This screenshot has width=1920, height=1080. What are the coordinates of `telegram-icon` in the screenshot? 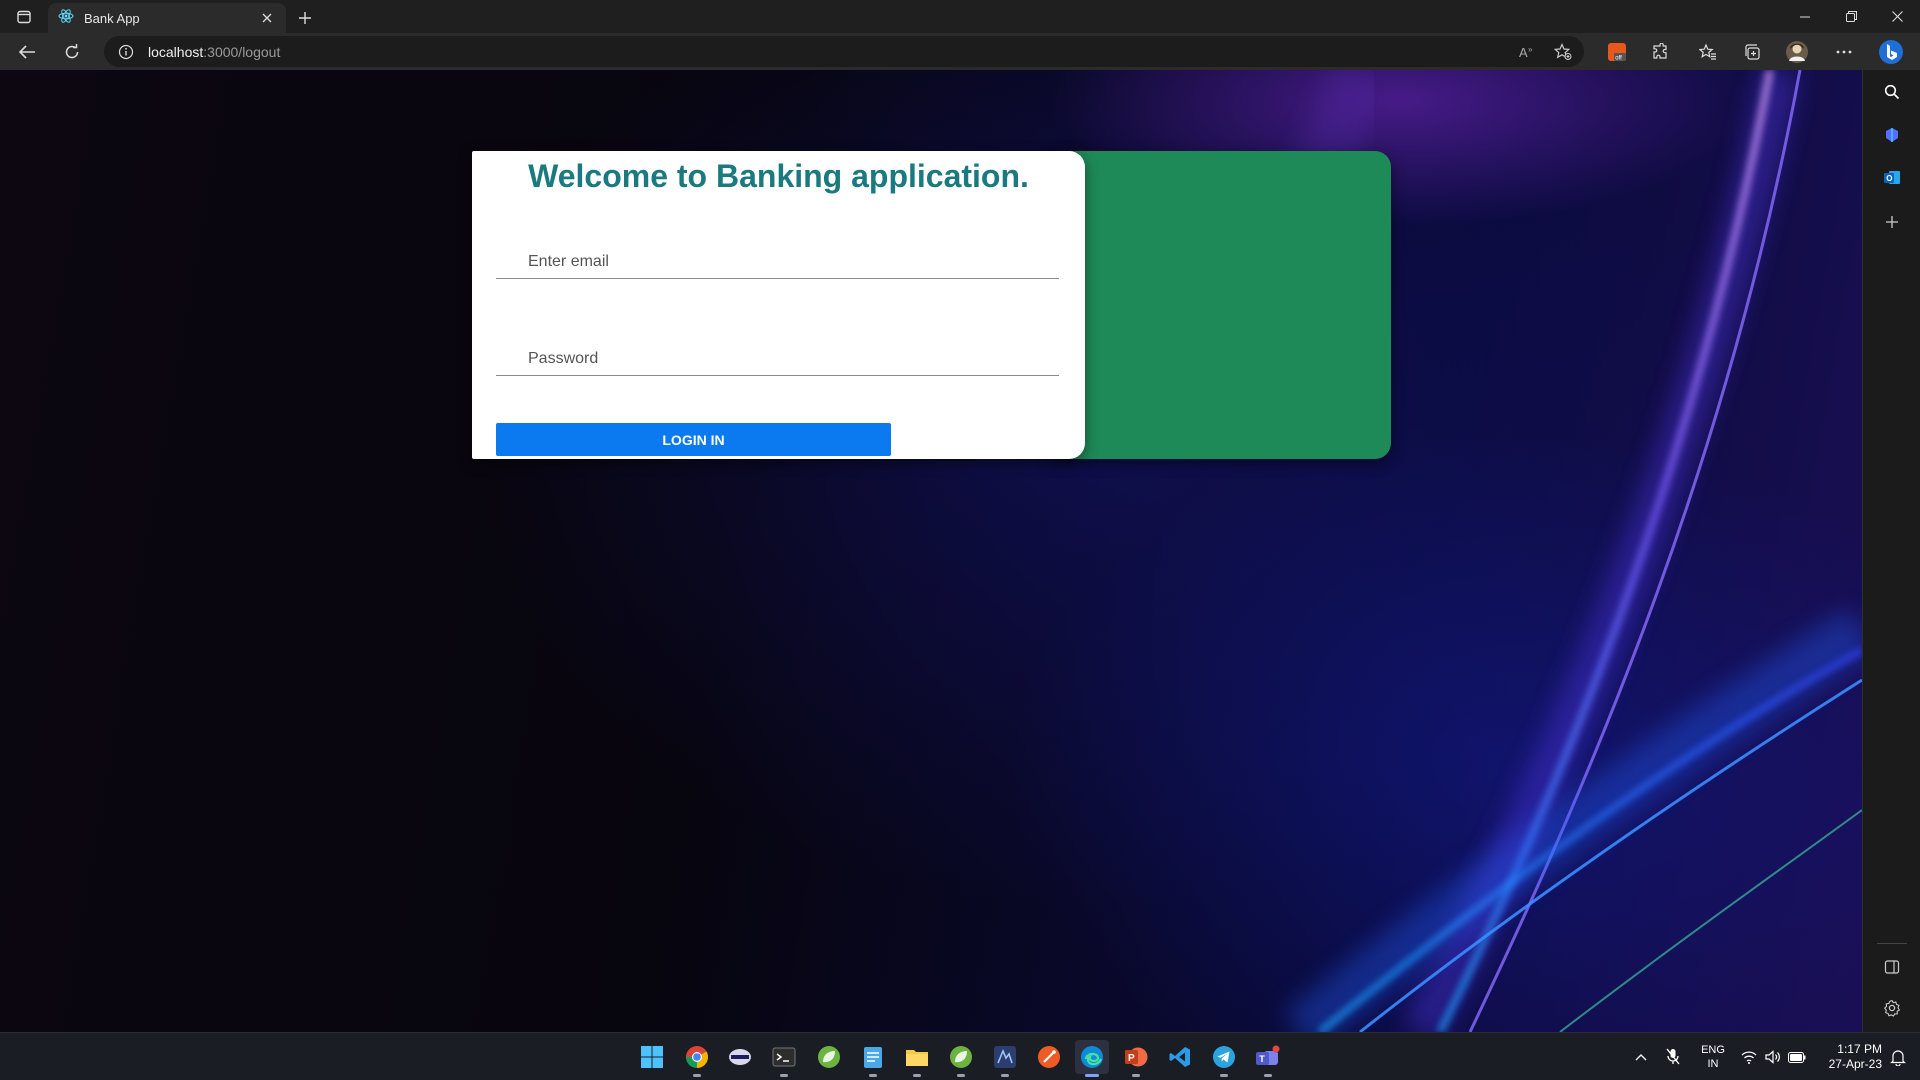 It's located at (1224, 1058).